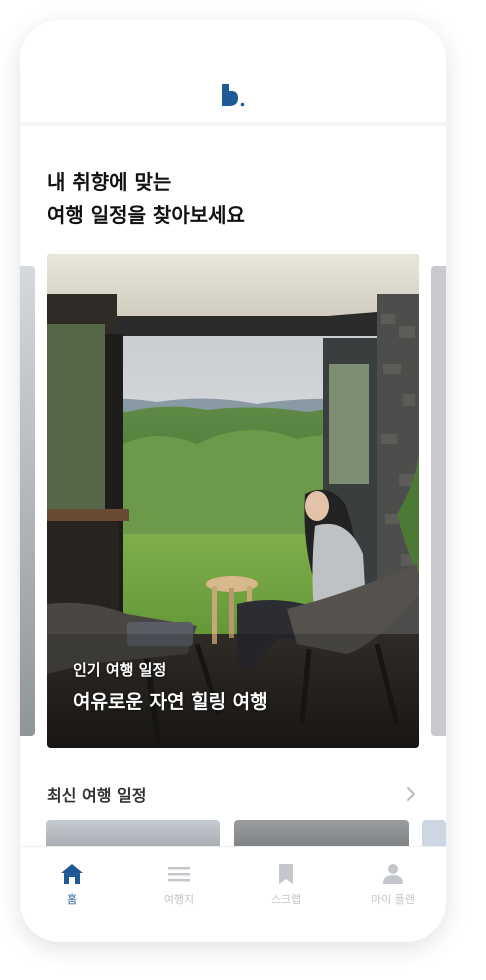 This screenshot has height=980, width=486. I want to click on bookmark-icon, so click(286, 874).